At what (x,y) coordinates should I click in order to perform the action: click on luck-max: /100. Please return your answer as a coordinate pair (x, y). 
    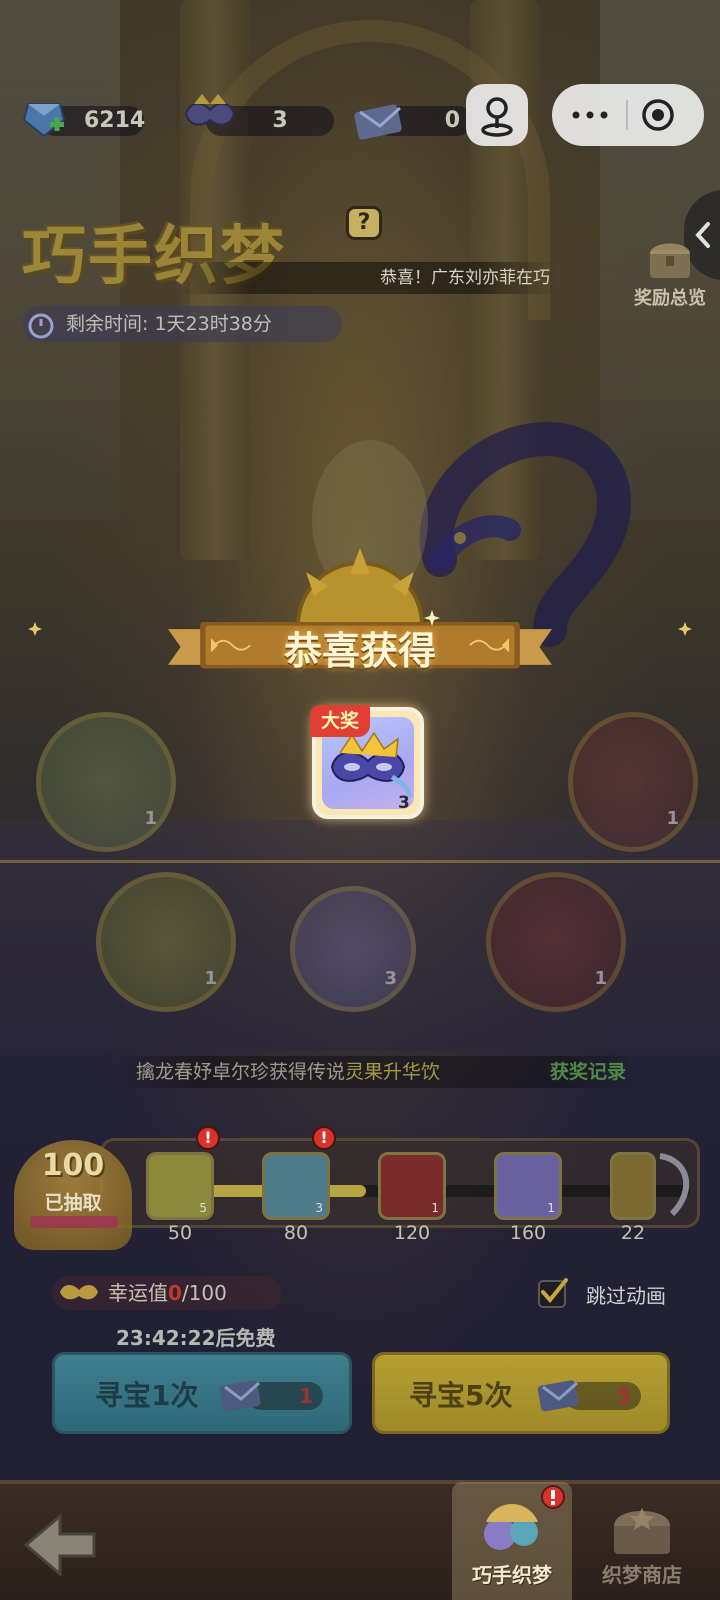
    Looking at the image, I should click on (204, 1293).